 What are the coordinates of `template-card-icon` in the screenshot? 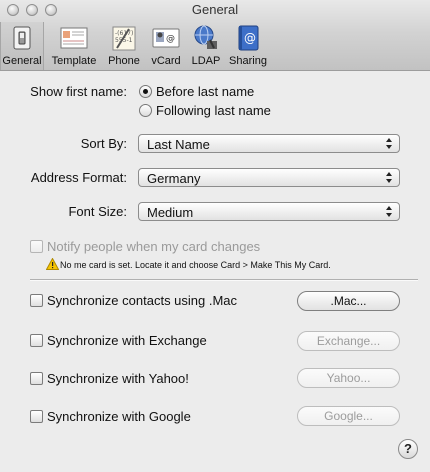 It's located at (74, 38).